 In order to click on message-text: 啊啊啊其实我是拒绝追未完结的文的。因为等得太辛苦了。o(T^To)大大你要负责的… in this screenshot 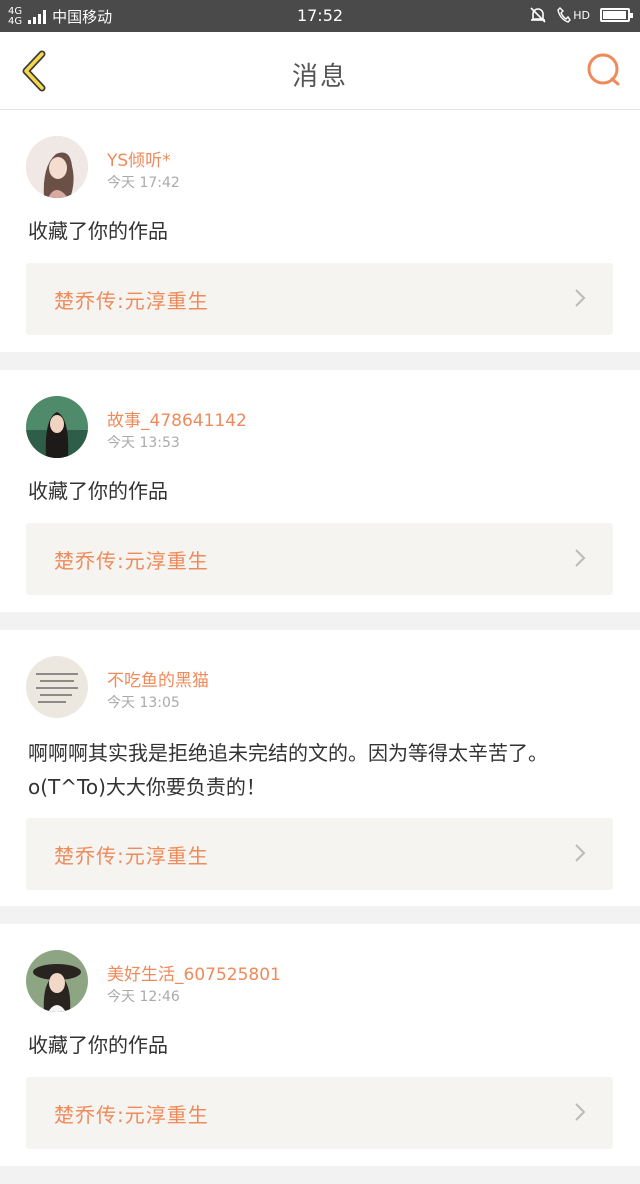, I will do `click(288, 770)`.